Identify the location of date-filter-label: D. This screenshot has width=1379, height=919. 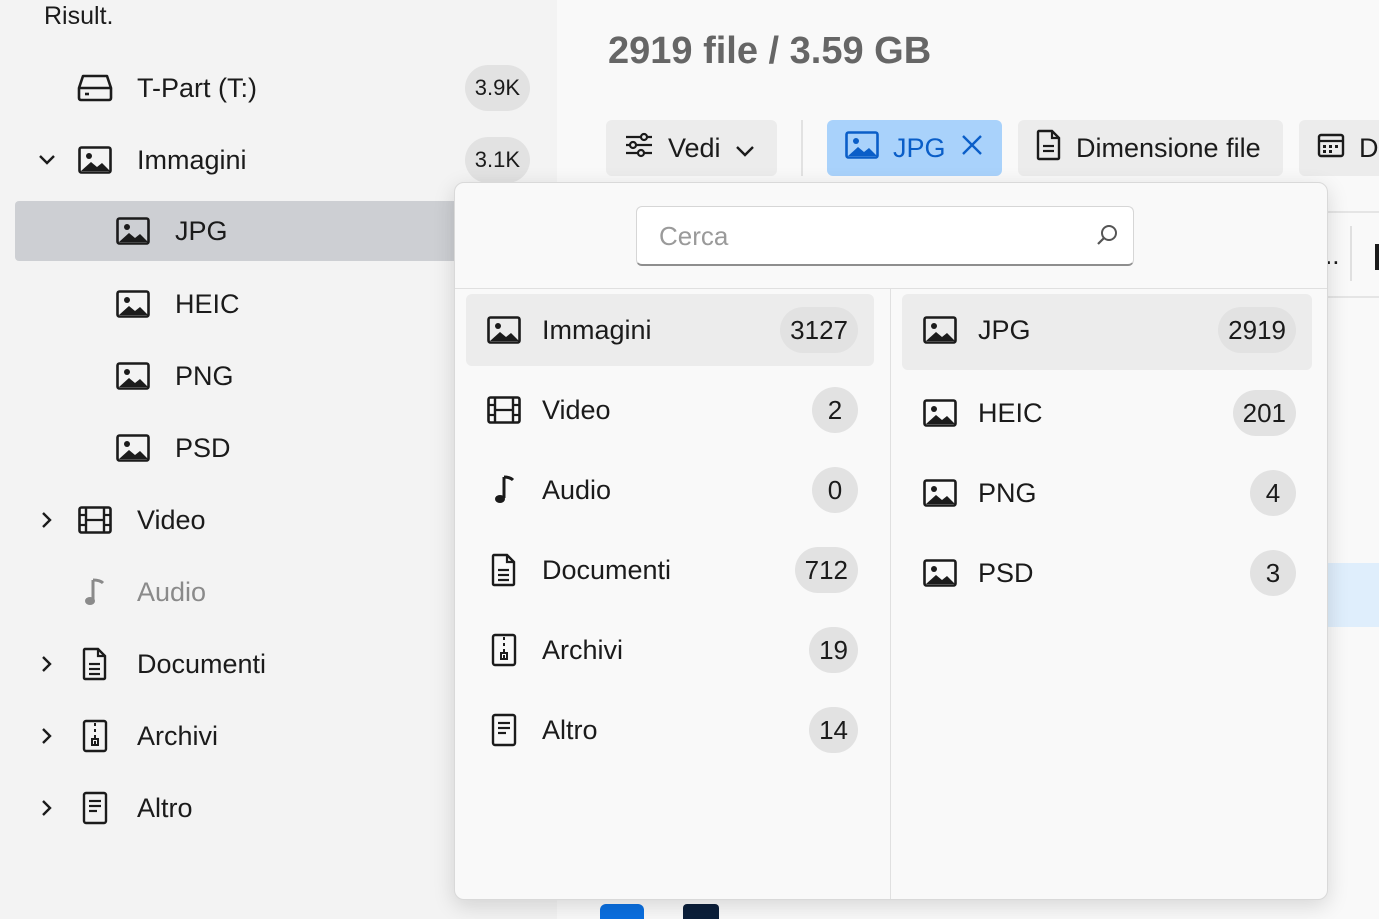
(1369, 147).